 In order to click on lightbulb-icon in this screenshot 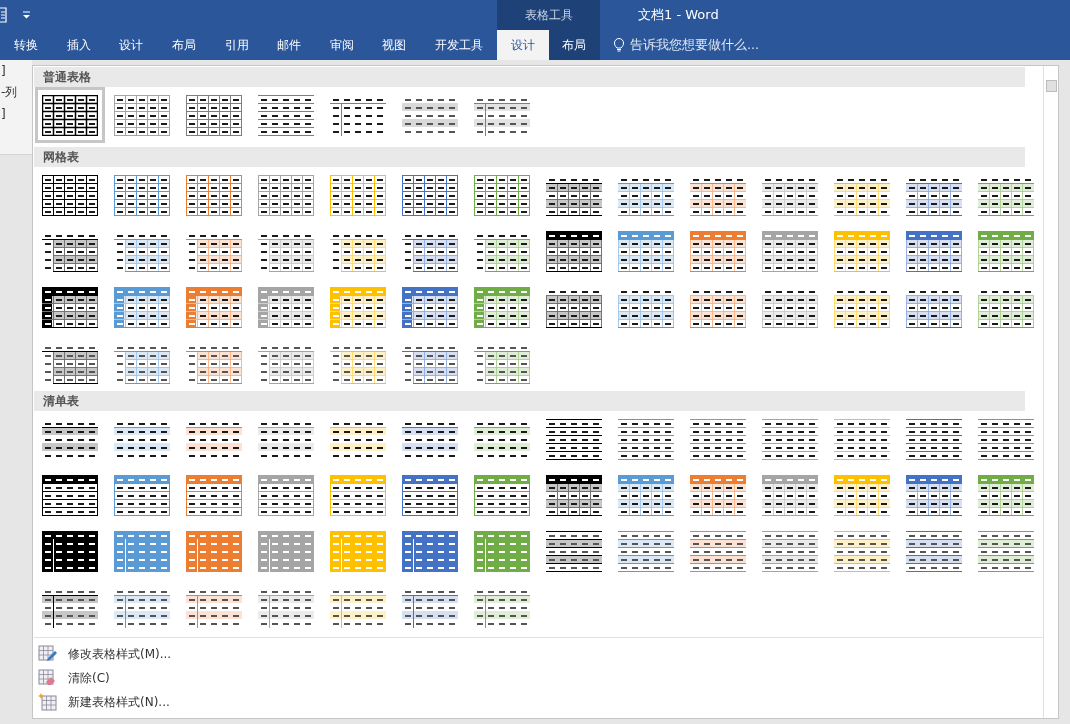, I will do `click(619, 45)`.